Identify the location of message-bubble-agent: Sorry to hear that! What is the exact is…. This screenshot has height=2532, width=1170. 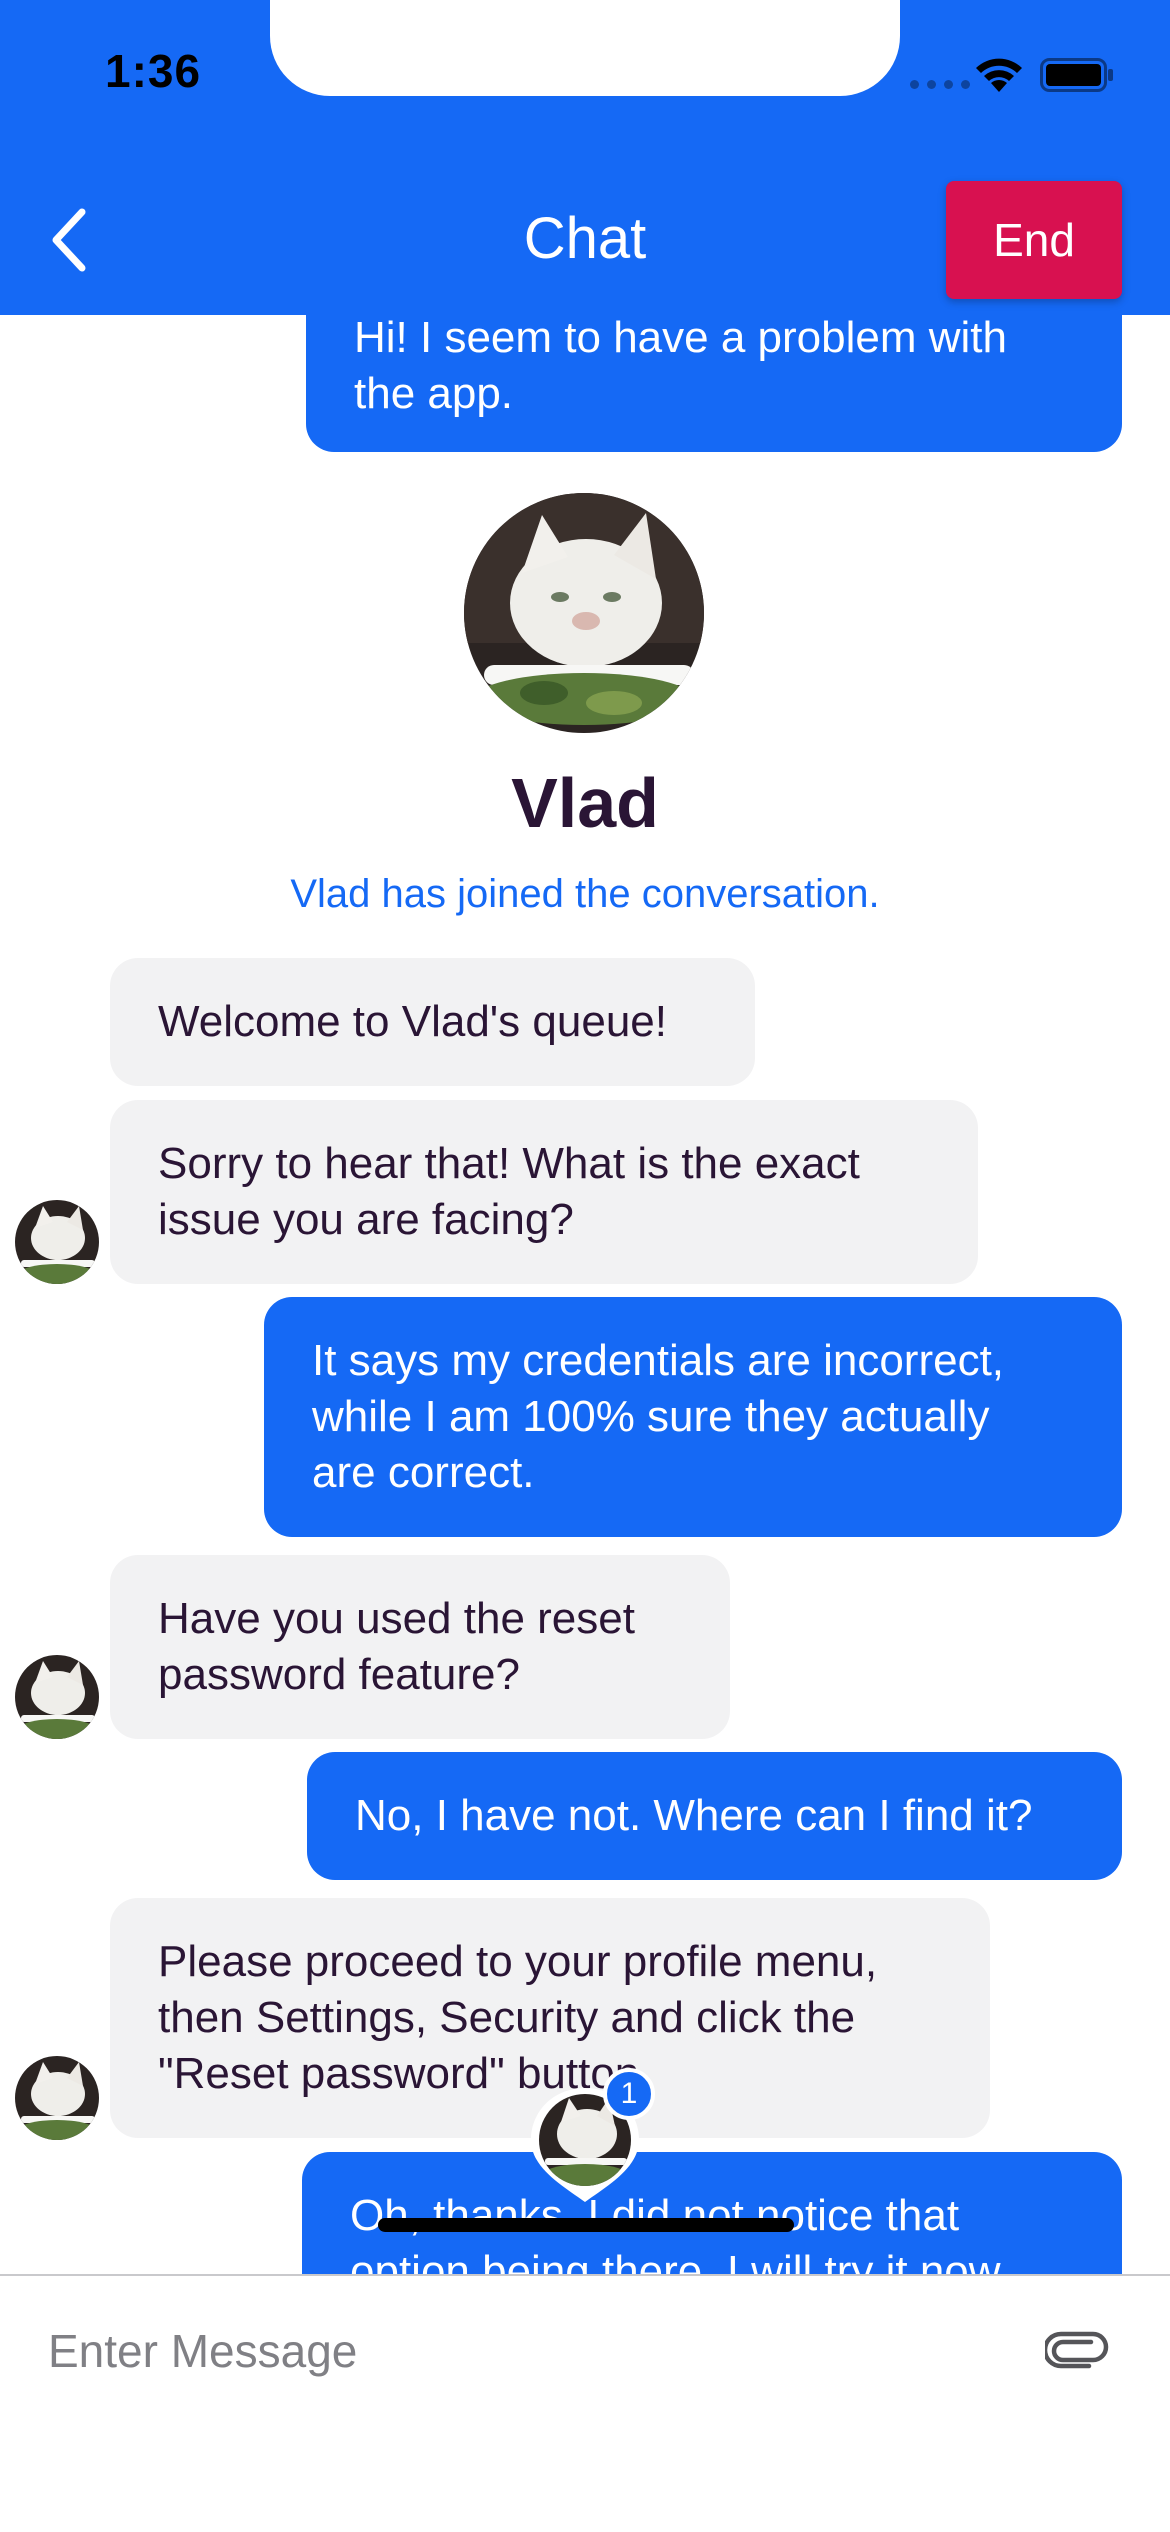
(544, 1192).